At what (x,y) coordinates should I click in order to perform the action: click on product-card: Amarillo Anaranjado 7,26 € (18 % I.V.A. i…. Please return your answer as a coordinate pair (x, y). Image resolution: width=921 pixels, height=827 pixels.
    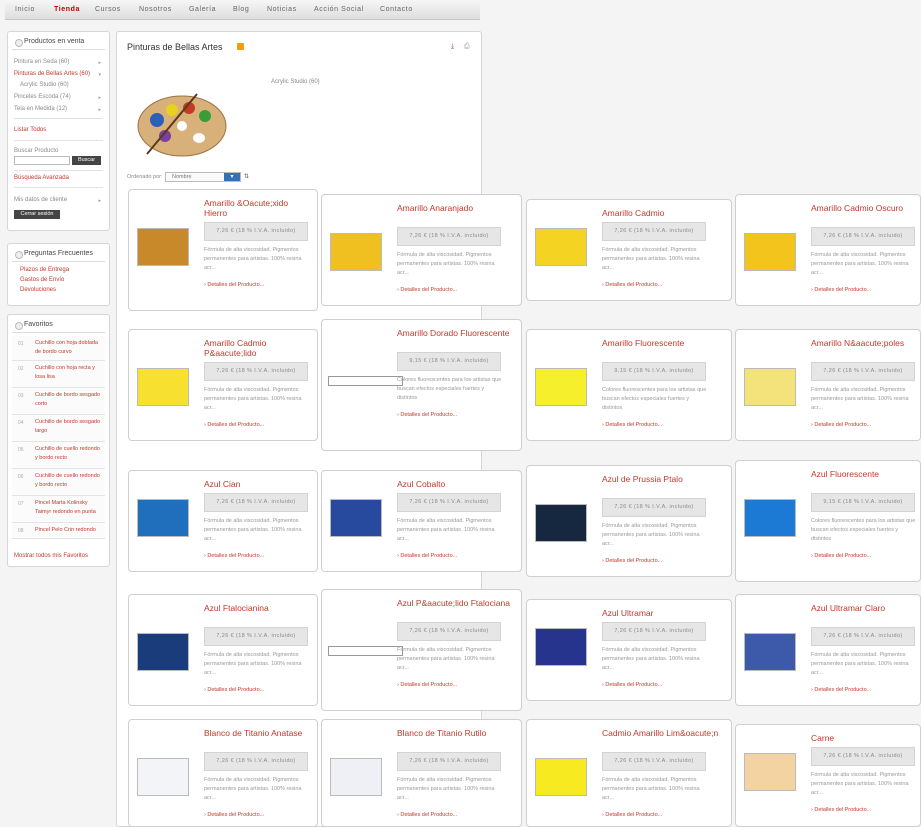
    Looking at the image, I should click on (421, 250).